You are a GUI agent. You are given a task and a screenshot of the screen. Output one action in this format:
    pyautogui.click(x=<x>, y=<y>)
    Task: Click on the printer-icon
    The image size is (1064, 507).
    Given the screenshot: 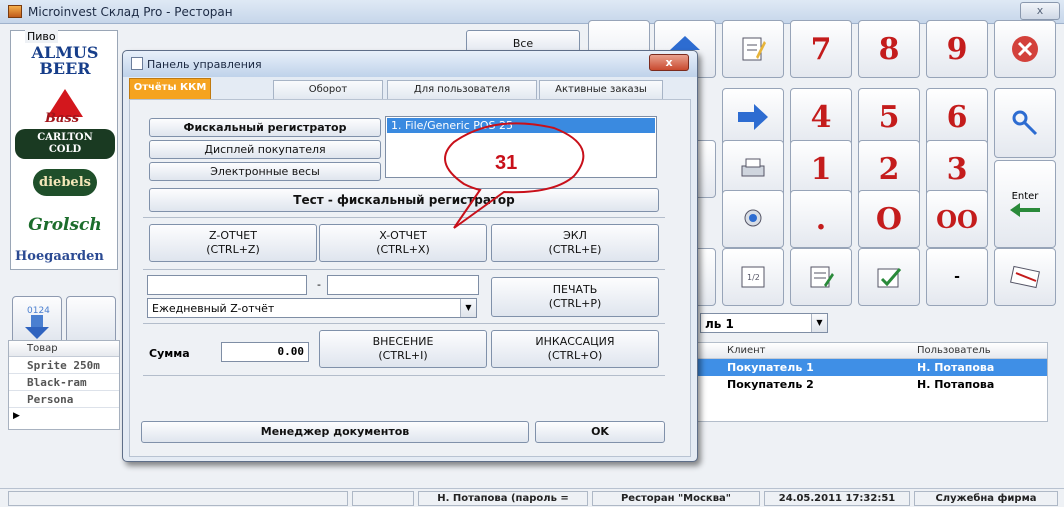 What is the action you would take?
    pyautogui.click(x=753, y=167)
    